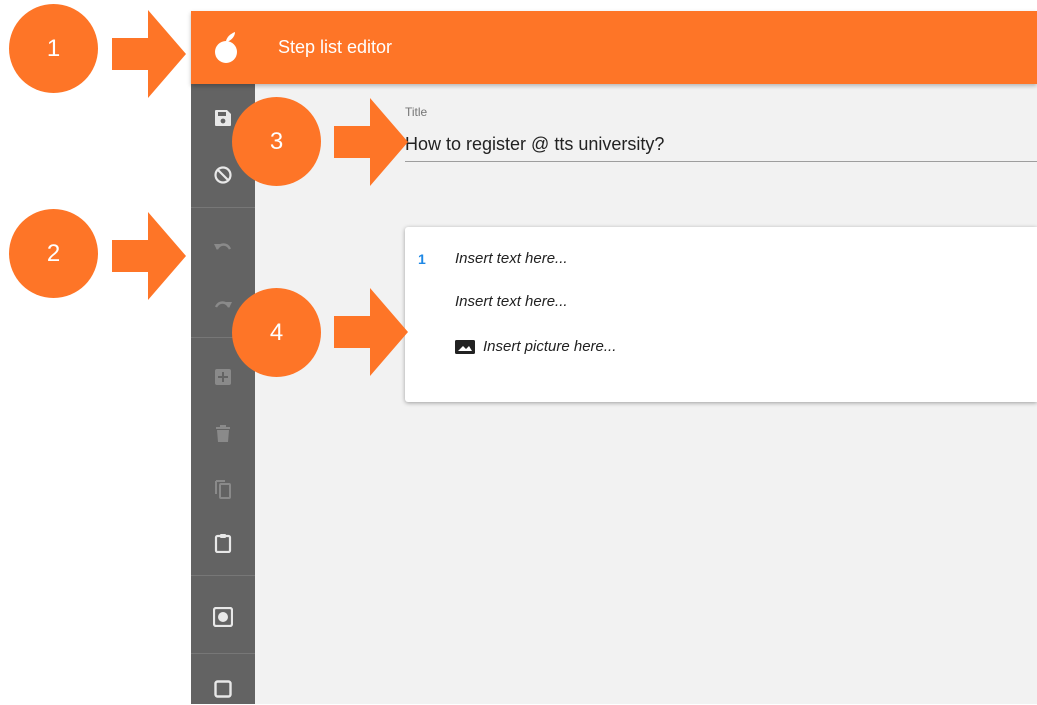 The width and height of the screenshot is (1037, 705). I want to click on toolbar-sidebar, so click(223, 394).